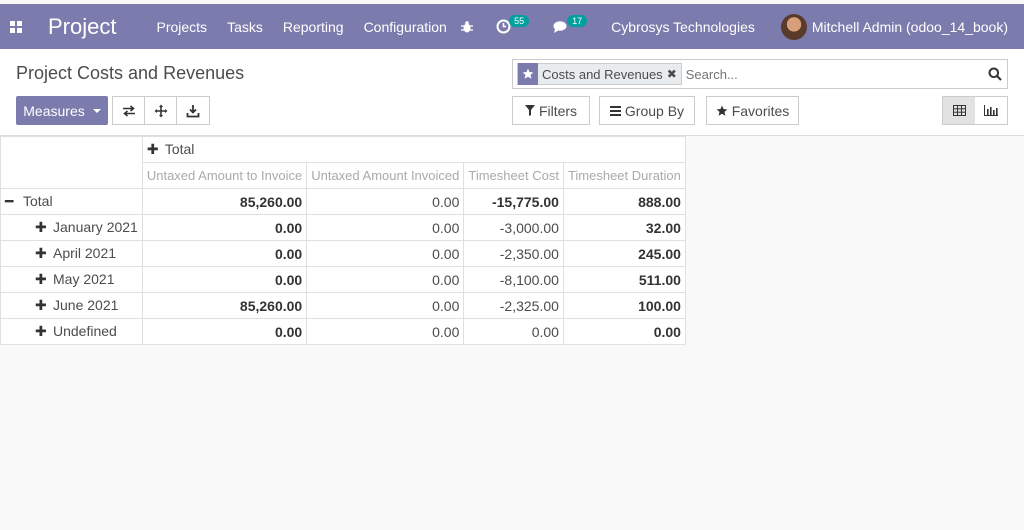 Image resolution: width=1024 pixels, height=530 pixels. I want to click on search-bar: Costs and Revenues ✖, so click(760, 74).